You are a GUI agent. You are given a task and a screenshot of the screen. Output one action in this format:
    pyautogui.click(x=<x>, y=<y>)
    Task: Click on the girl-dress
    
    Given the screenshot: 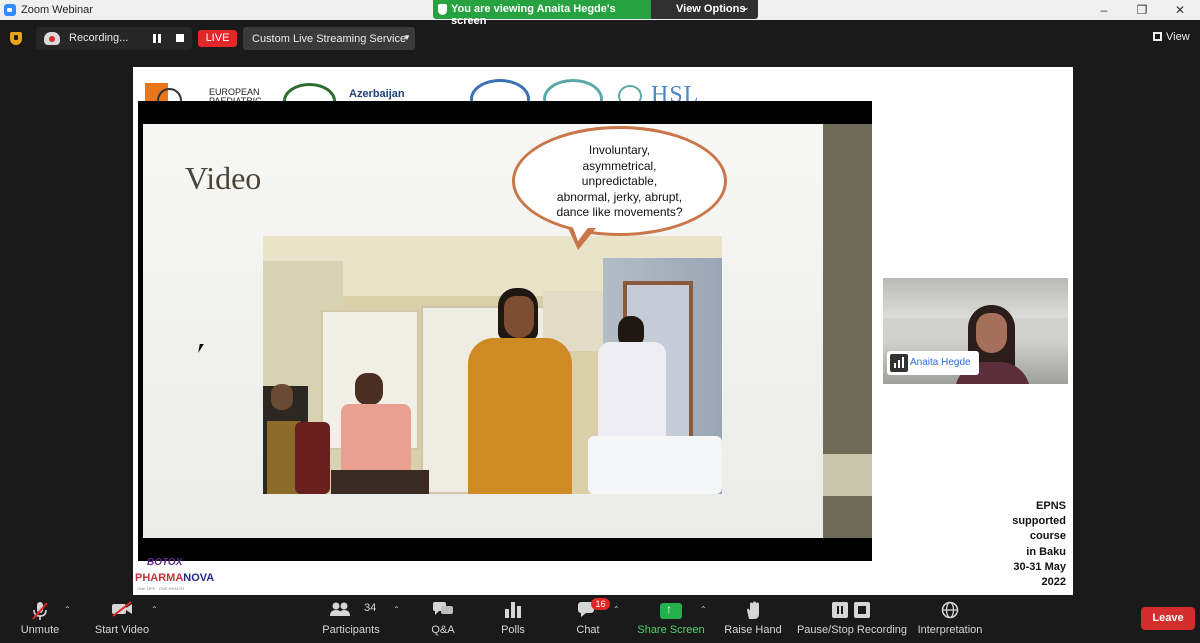 What is the action you would take?
    pyautogui.click(x=520, y=416)
    